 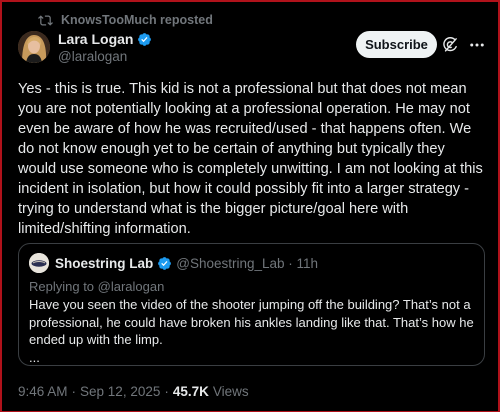 What do you see at coordinates (95, 39) in the screenshot?
I see `author-display-name: Lara Logan` at bounding box center [95, 39].